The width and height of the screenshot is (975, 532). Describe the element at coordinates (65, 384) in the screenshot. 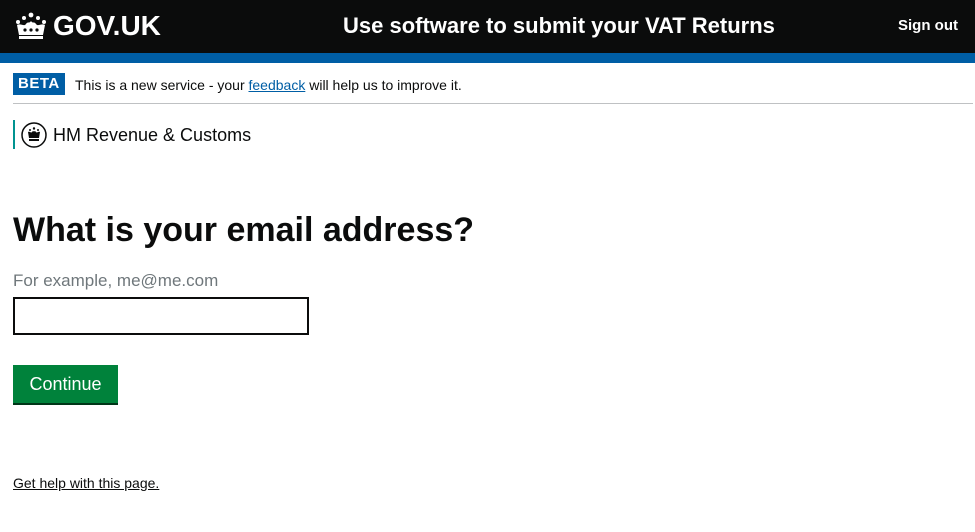

I see `continue-button: Continue` at that location.